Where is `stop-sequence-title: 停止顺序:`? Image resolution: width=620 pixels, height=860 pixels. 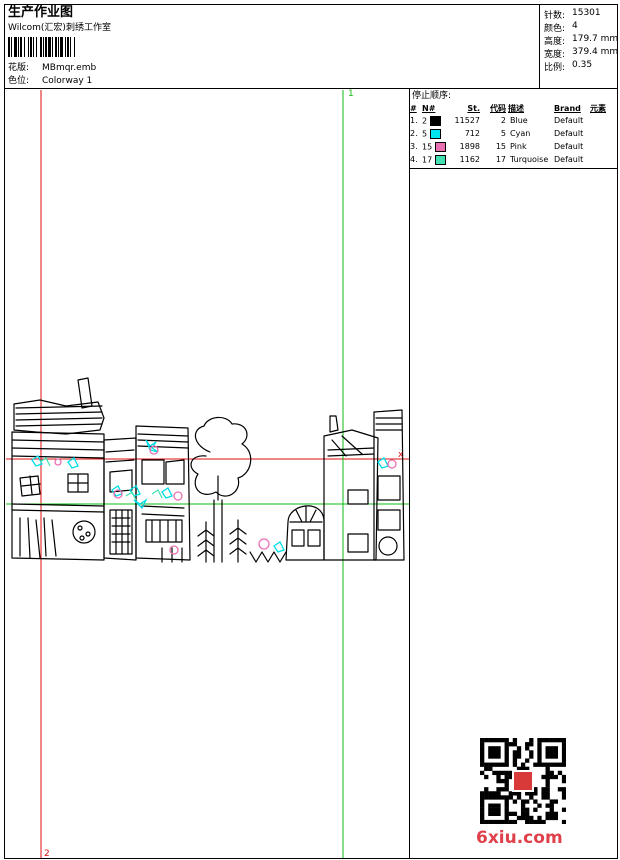 stop-sequence-title: 停止顺序: is located at coordinates (432, 96).